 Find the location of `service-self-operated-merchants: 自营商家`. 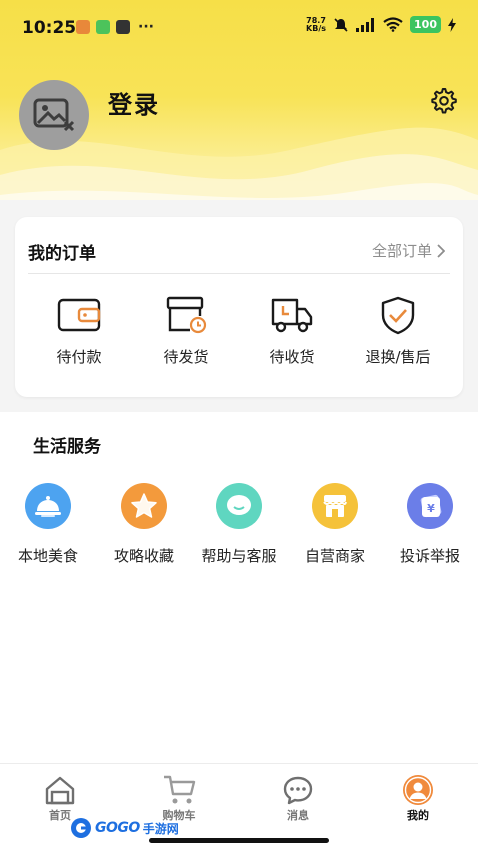

service-self-operated-merchants: 自营商家 is located at coordinates (335, 524).